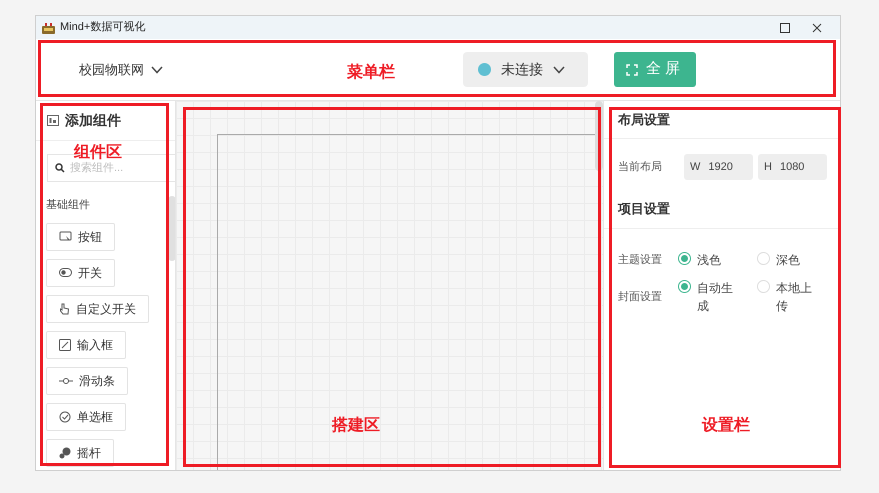 The height and width of the screenshot is (493, 879). I want to click on joystick-icon, so click(65, 452).